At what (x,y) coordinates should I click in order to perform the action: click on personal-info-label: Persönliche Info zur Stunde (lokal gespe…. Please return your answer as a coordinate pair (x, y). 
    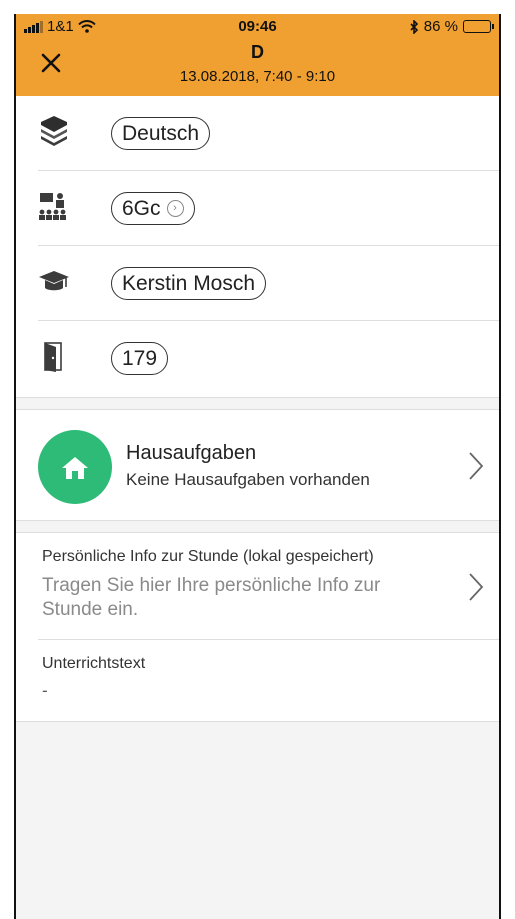
    Looking at the image, I should click on (208, 556).